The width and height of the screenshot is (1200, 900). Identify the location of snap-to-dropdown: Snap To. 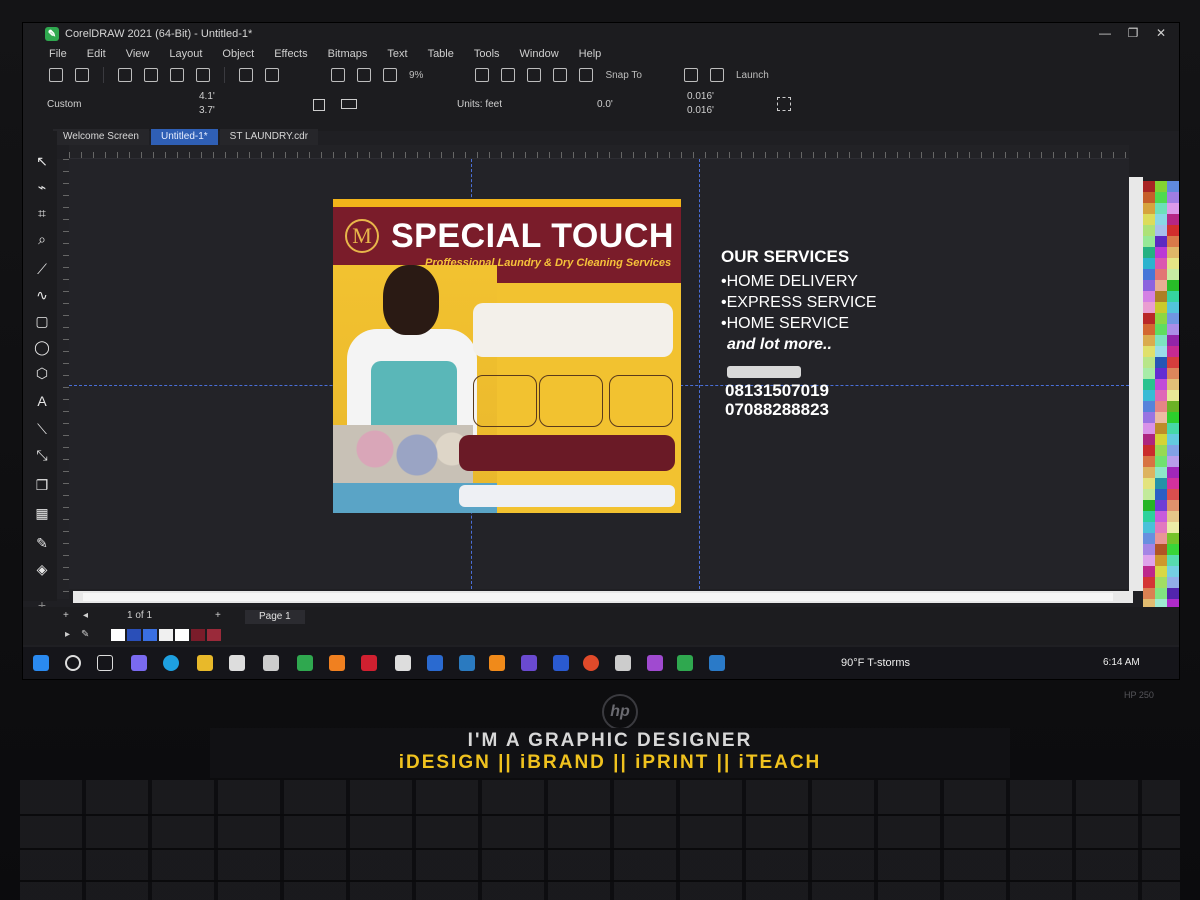
(623, 75).